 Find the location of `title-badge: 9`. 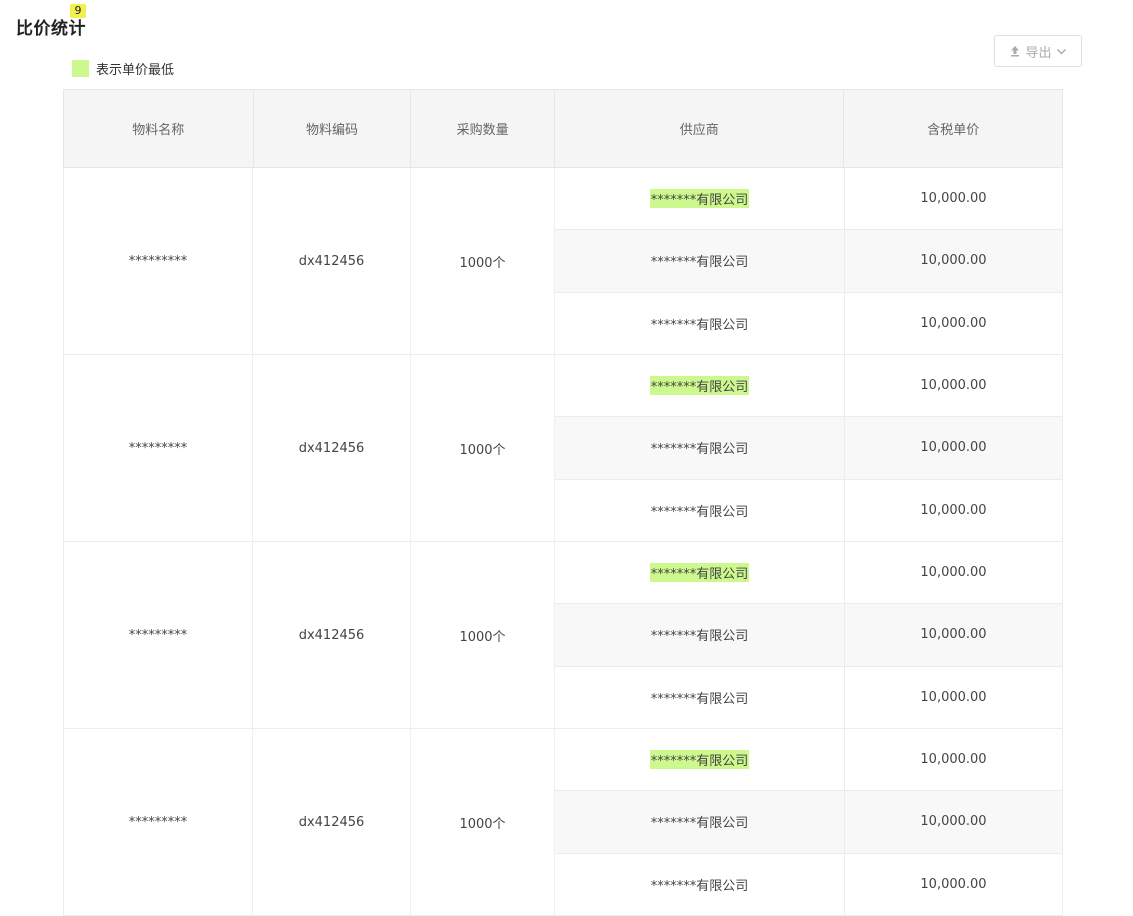

title-badge: 9 is located at coordinates (78, 11).